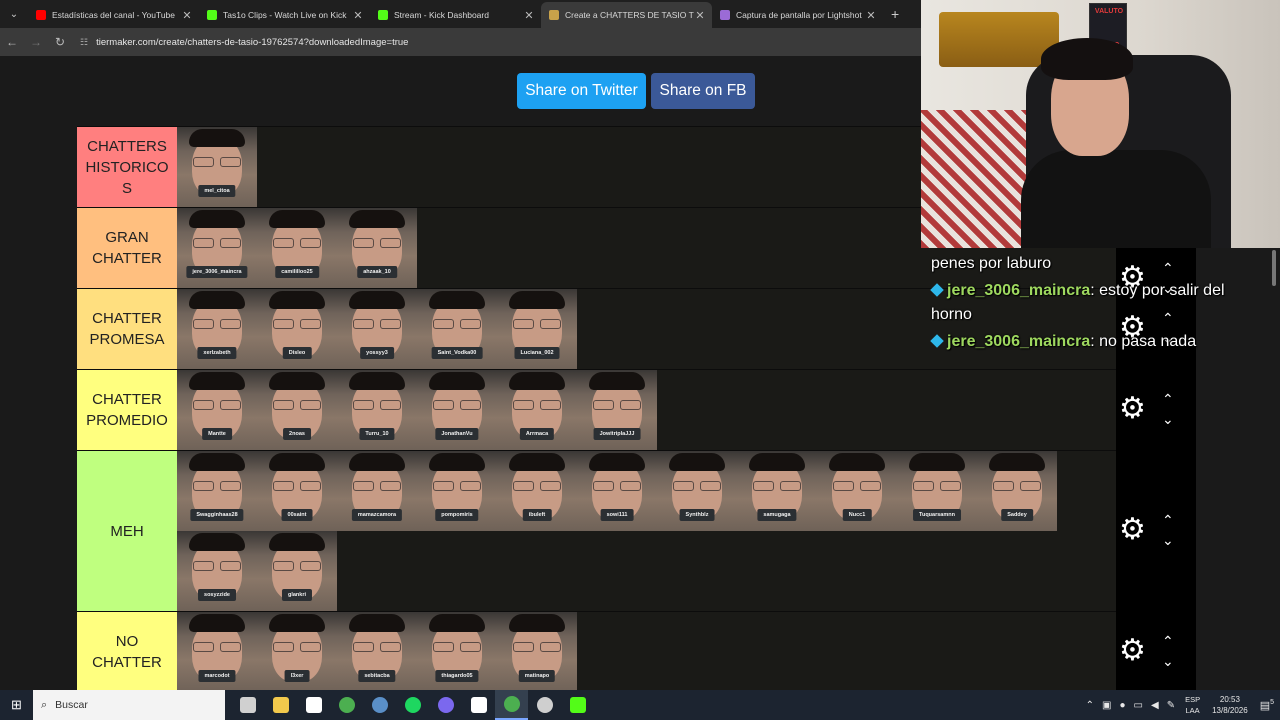 Image resolution: width=1280 pixels, height=720 pixels. I want to click on obs-icon, so click(544, 705).